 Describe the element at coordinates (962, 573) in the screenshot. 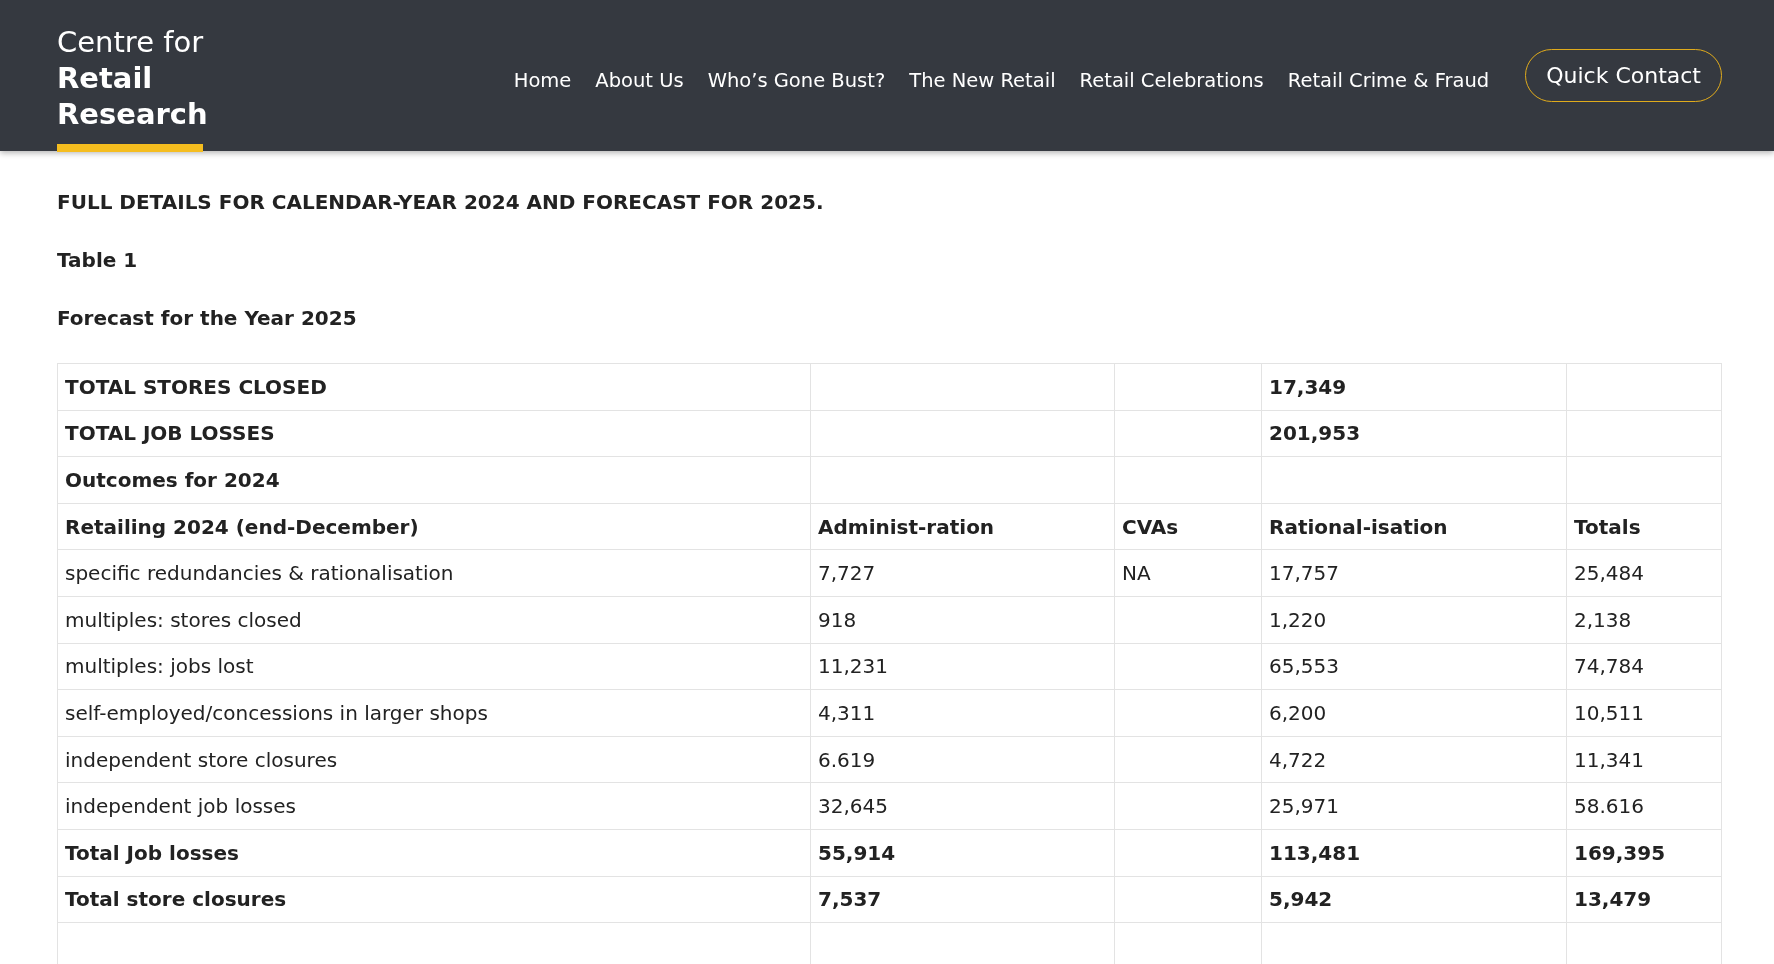

I see `table-cell: 7,727` at that location.